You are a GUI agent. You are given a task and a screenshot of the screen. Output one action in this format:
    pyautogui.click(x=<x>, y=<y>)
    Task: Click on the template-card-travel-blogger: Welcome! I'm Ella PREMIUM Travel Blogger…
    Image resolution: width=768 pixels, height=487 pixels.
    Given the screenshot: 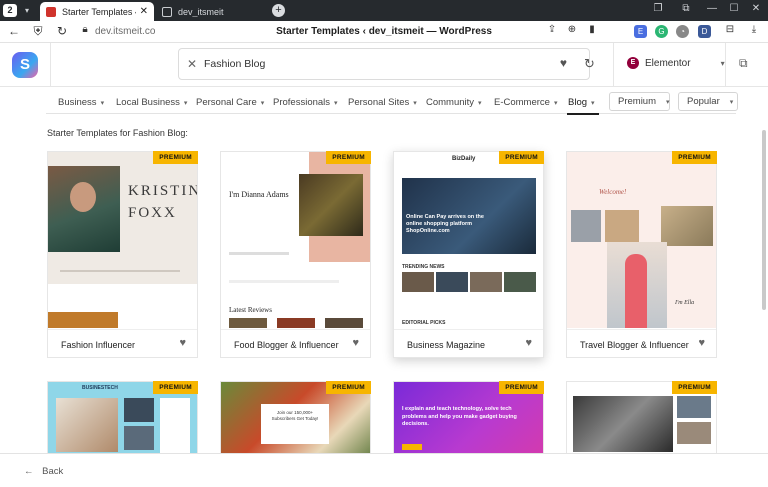 What is the action you would take?
    pyautogui.click(x=641, y=254)
    